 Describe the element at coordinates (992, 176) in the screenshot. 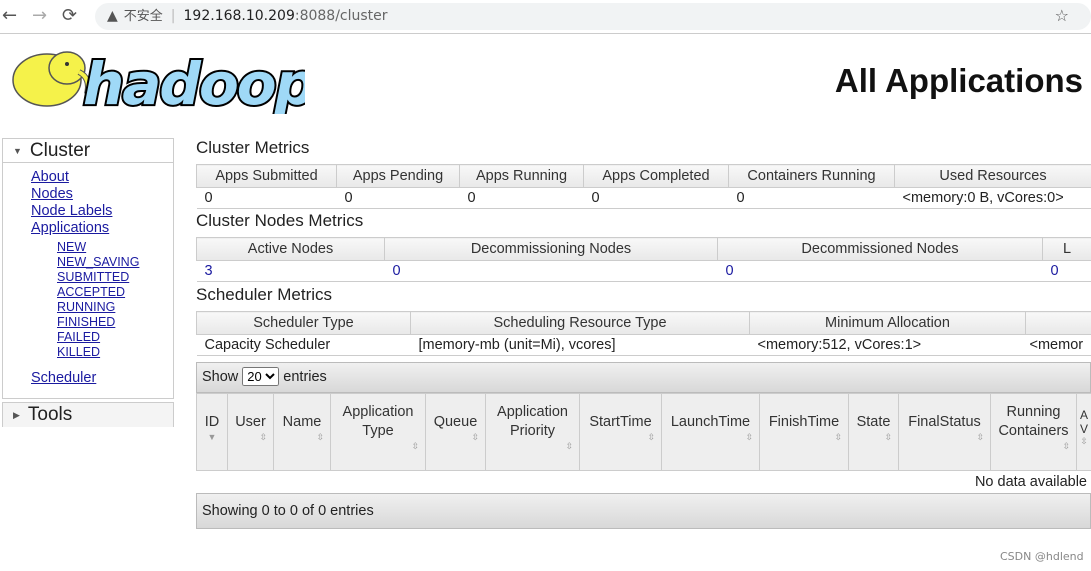

I see `col-header: Used Resources` at that location.